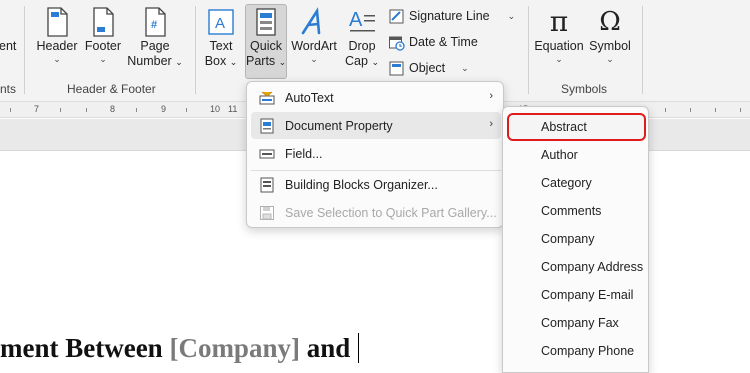  What do you see at coordinates (397, 43) in the screenshot?
I see `calendar-clock-icon` at bounding box center [397, 43].